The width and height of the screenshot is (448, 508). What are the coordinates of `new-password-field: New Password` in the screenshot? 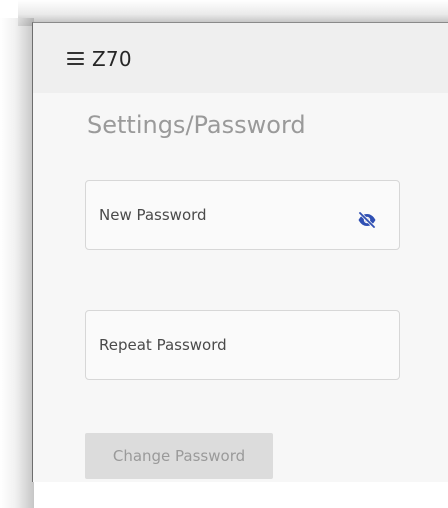 It's located at (242, 215).